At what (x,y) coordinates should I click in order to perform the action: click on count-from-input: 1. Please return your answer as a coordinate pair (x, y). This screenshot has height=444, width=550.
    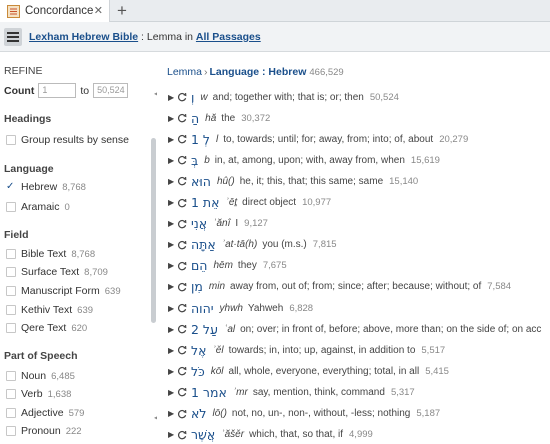
    Looking at the image, I should click on (57, 90).